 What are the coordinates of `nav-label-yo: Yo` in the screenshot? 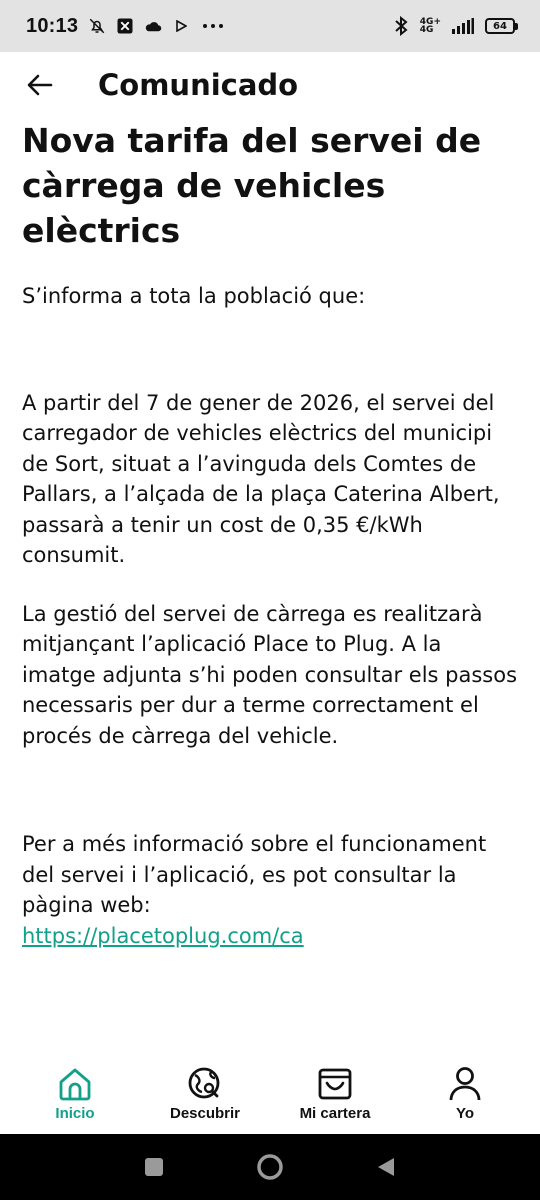 It's located at (465, 1113).